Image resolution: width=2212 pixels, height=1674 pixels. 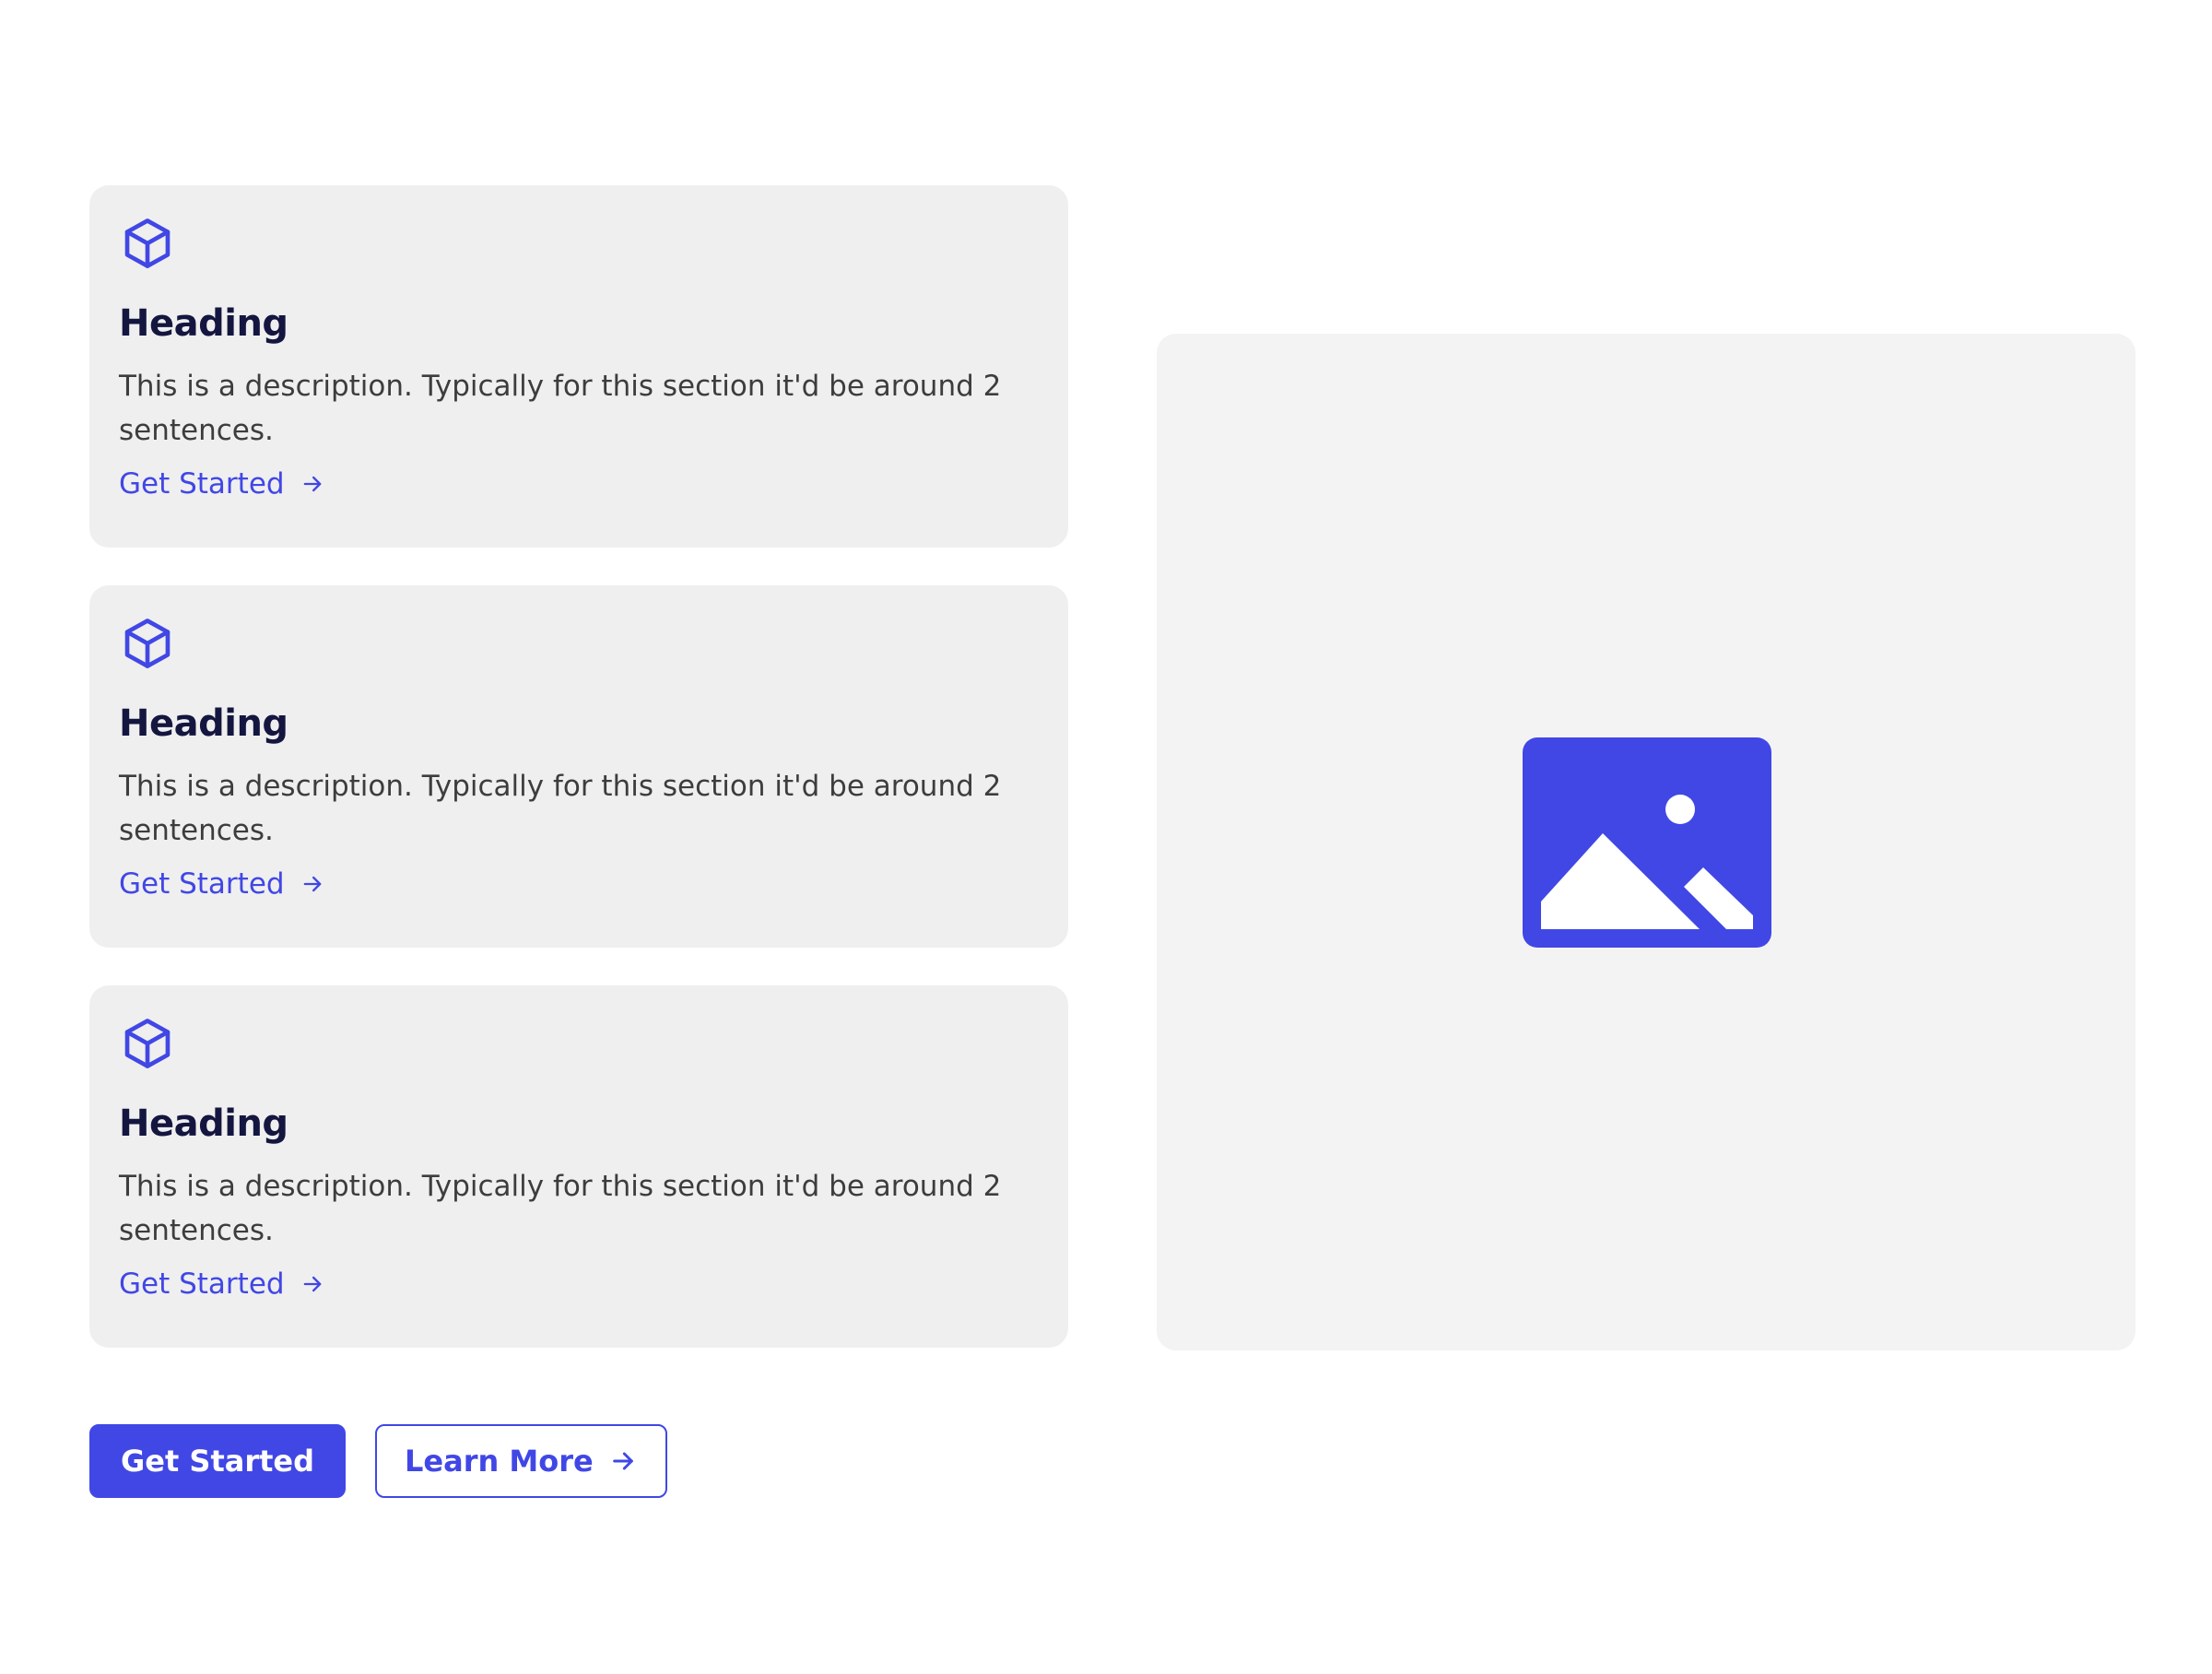 I want to click on get-started-button: Get Started, so click(x=218, y=1461).